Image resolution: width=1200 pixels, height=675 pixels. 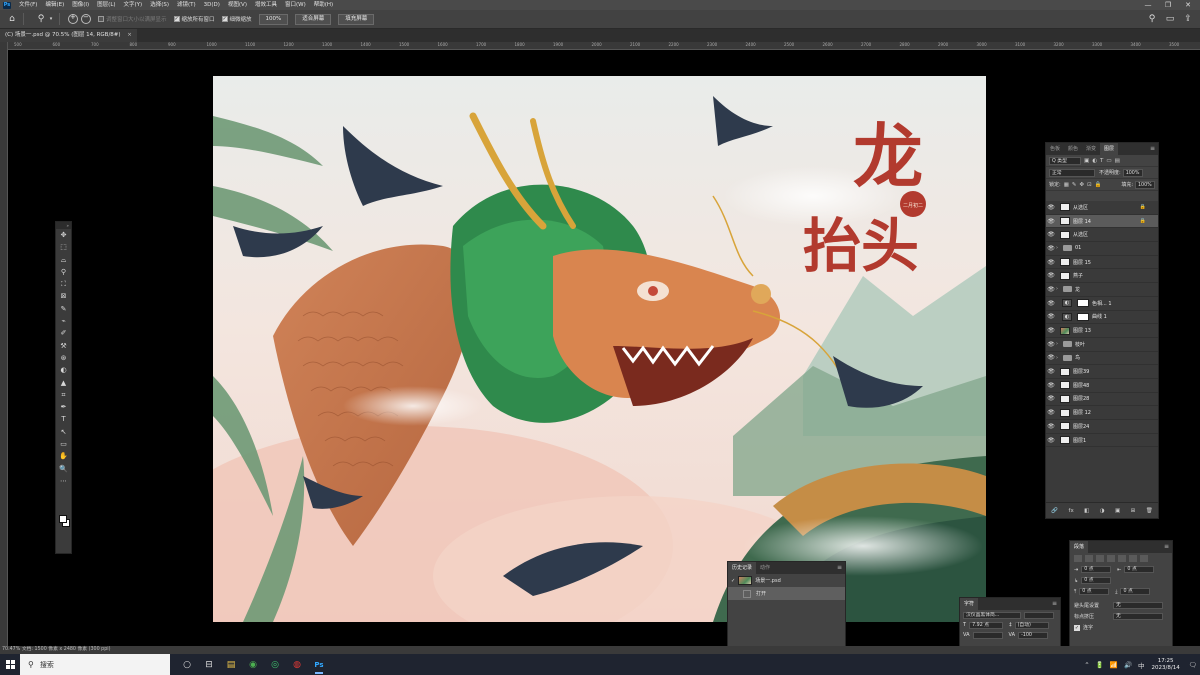 What do you see at coordinates (1138, 616) in the screenshot?
I see `mojikumi-select: 无` at bounding box center [1138, 616].